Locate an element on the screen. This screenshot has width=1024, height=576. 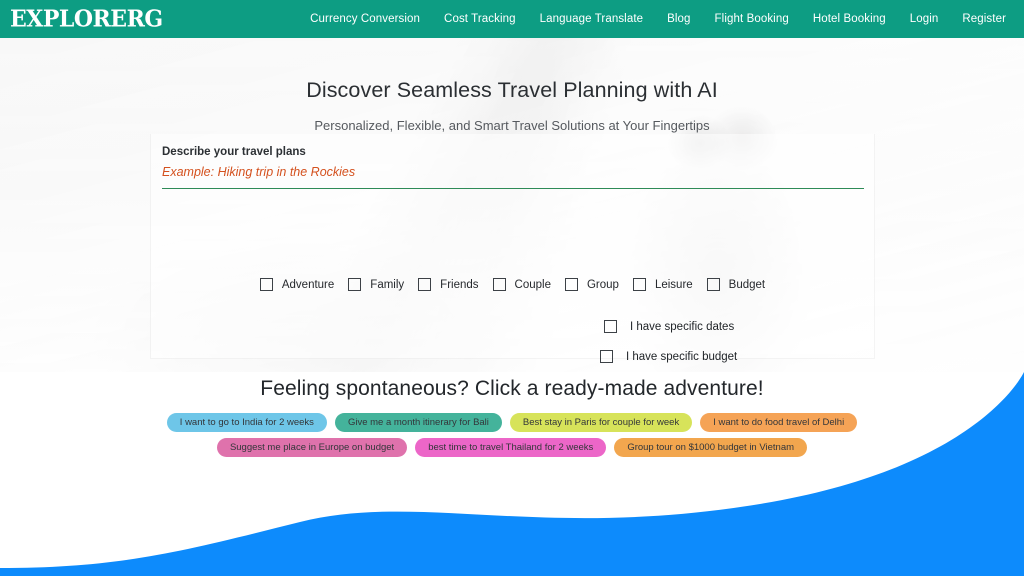
suggestion-pill-bali: Give me a month itinerary for Bali is located at coordinates (418, 422).